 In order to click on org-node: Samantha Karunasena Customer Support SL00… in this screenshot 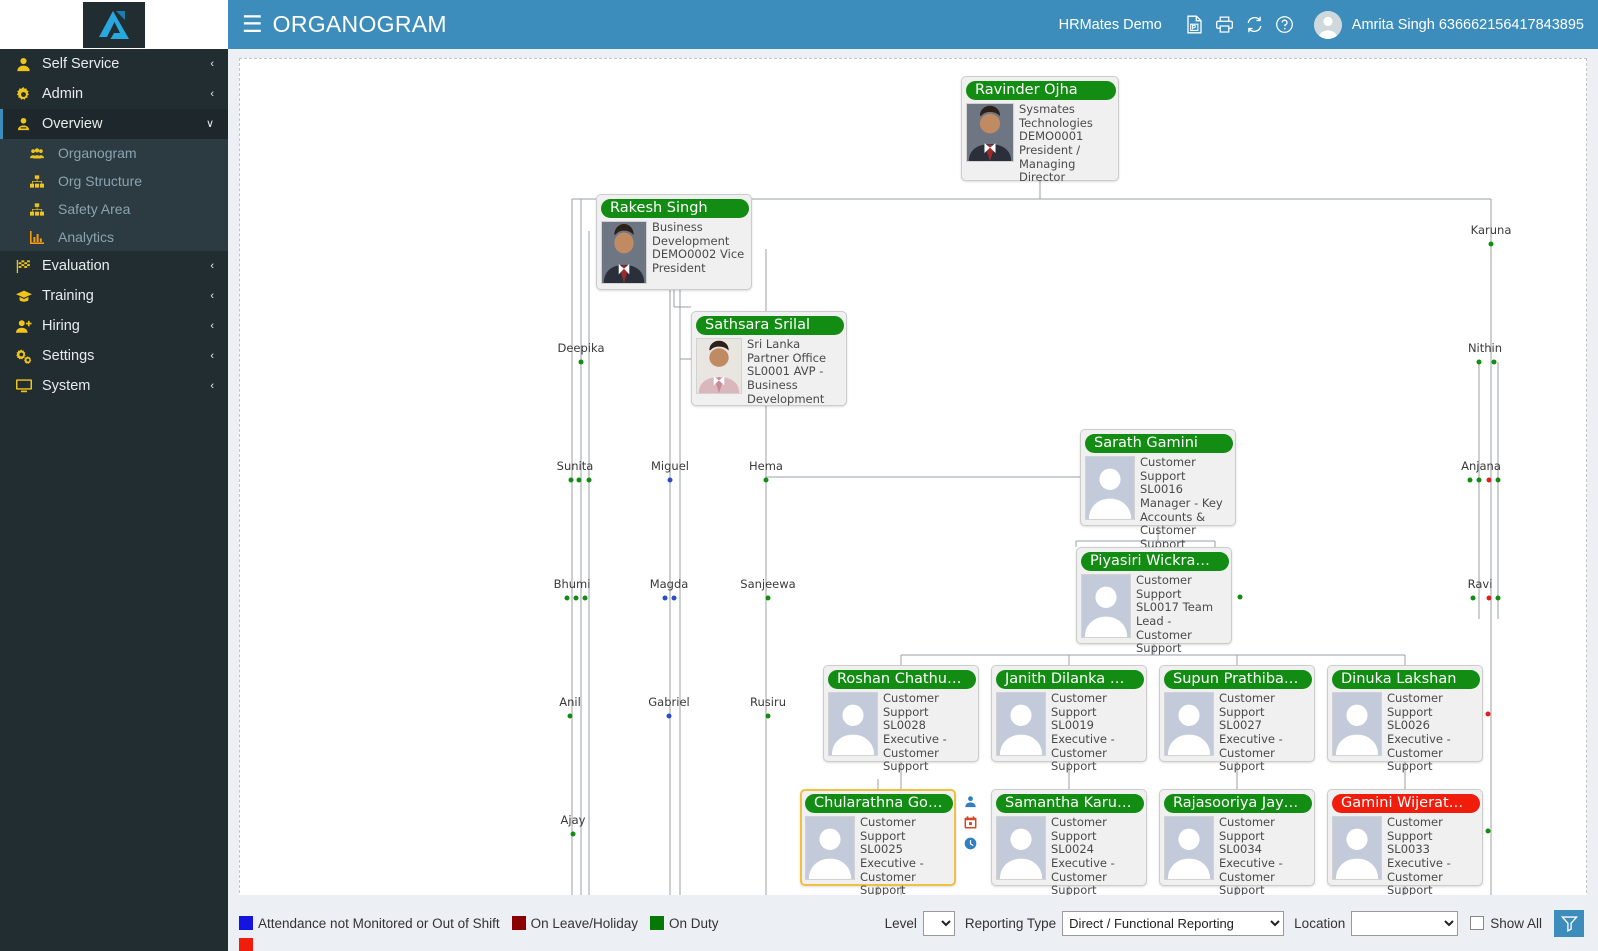, I will do `click(1069, 843)`.